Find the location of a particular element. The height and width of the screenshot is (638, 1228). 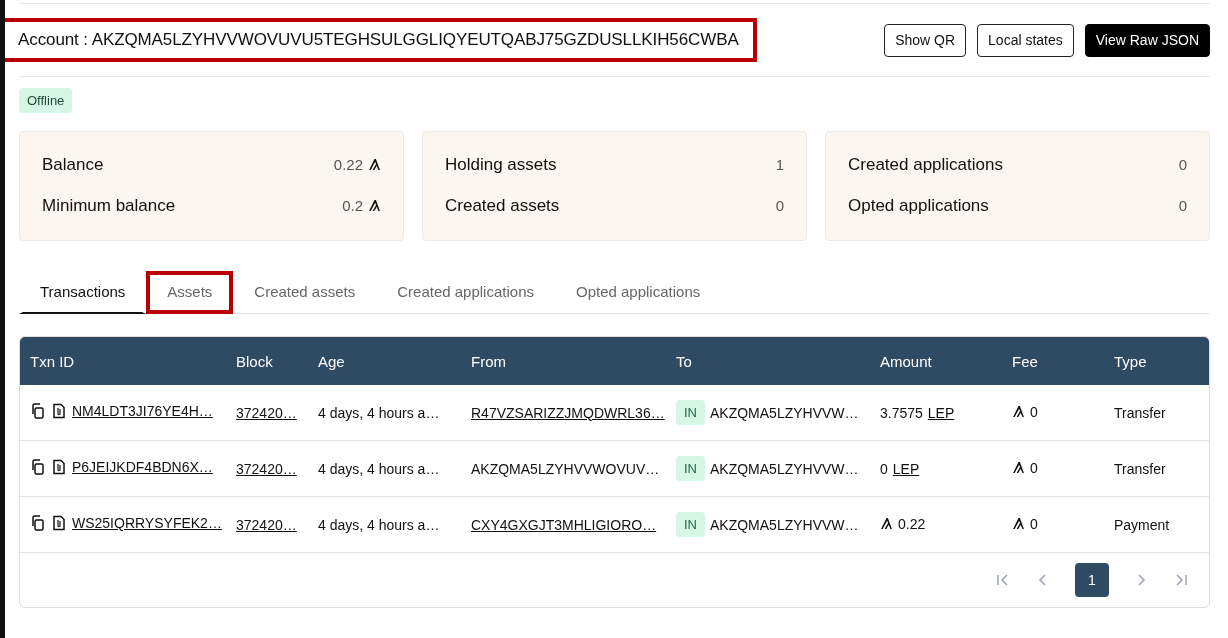

column-header: Txn ID is located at coordinates (52, 361).